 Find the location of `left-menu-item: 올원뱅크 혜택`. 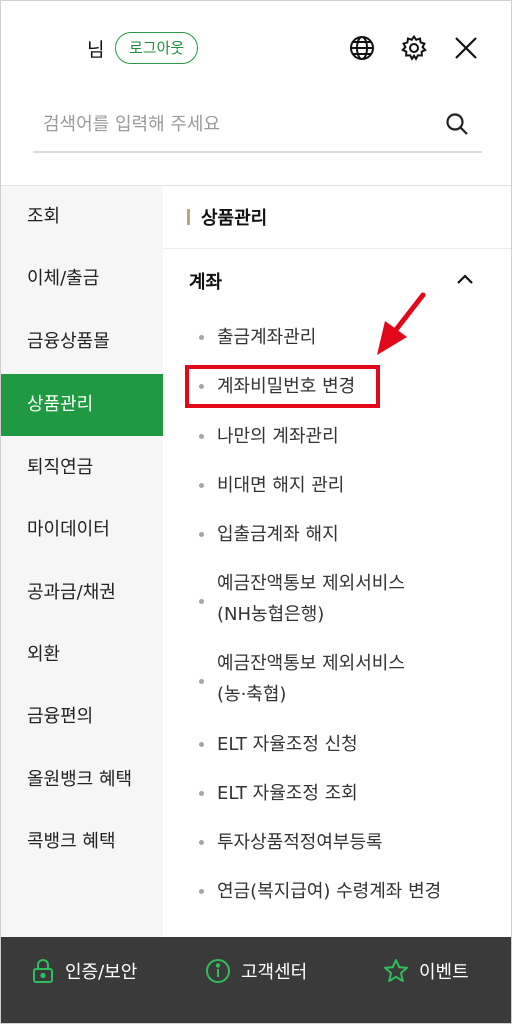

left-menu-item: 올원뱅크 혜택 is located at coordinates (82, 780).